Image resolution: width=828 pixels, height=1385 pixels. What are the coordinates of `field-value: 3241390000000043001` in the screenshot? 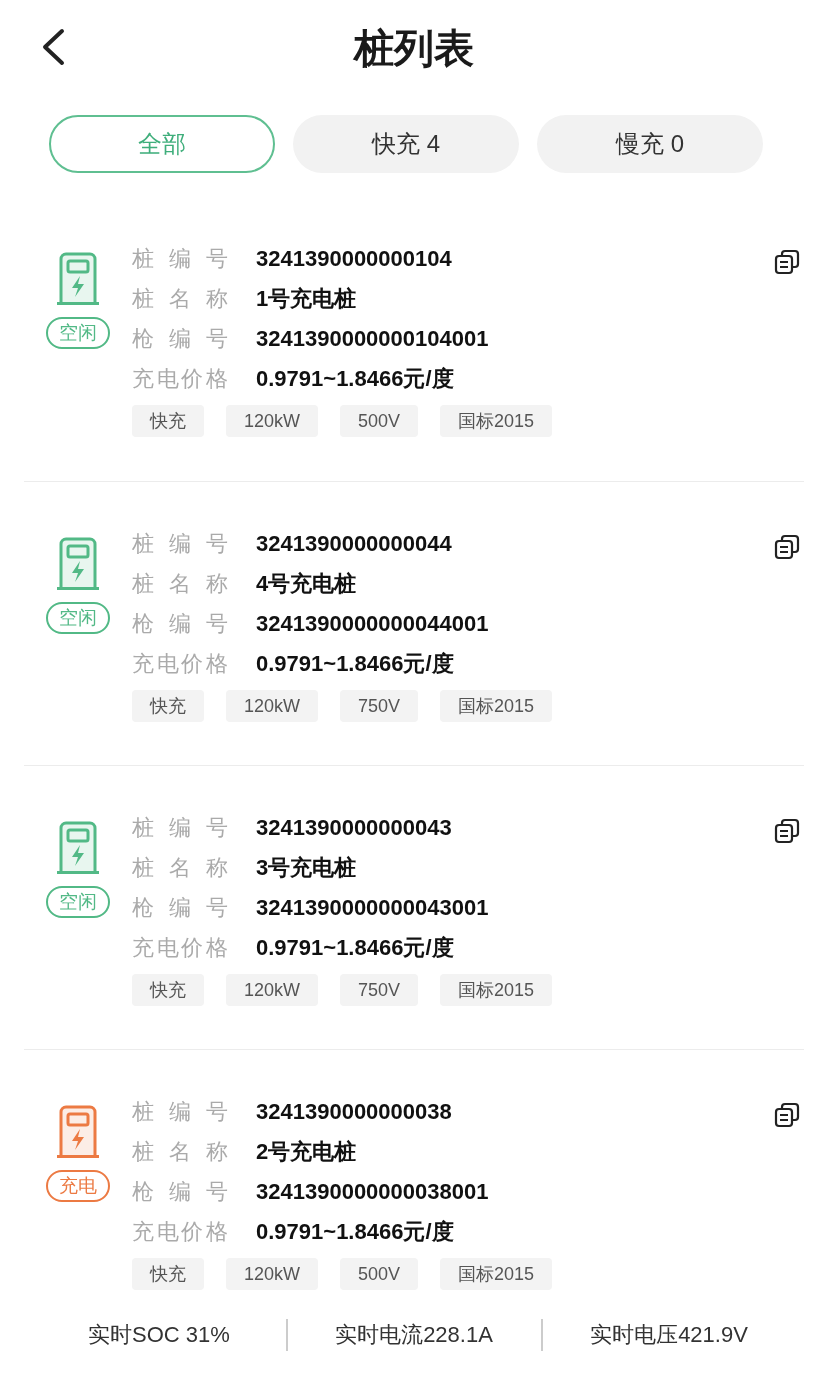 It's located at (372, 907).